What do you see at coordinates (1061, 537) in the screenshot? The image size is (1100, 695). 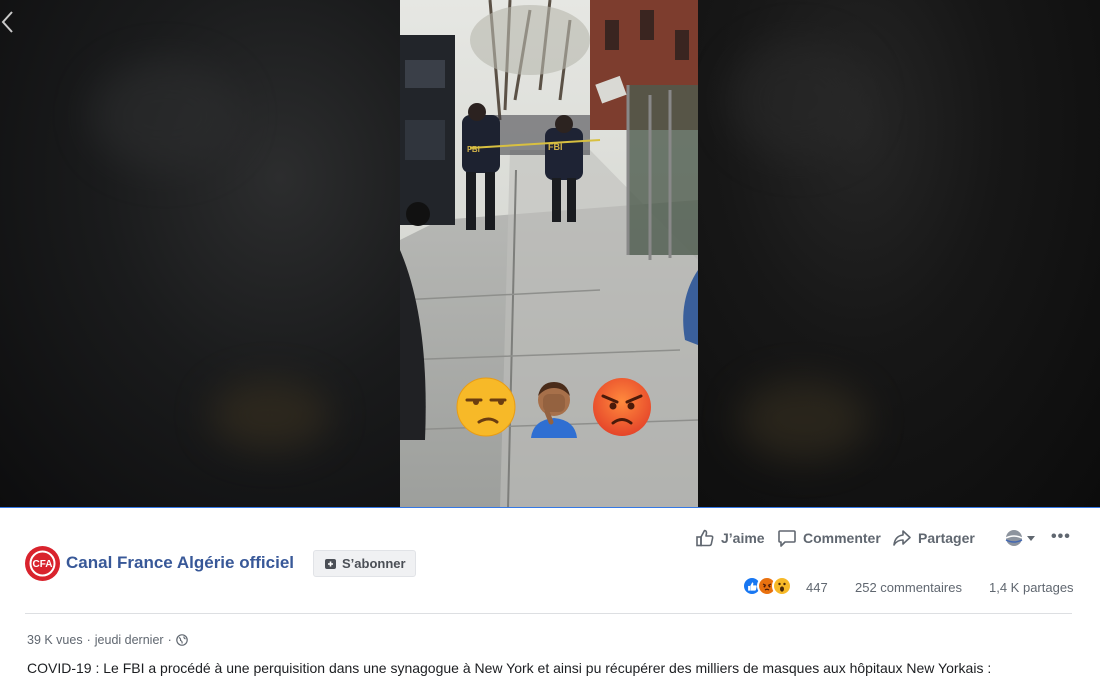 I see `more-options-icon: •••` at bounding box center [1061, 537].